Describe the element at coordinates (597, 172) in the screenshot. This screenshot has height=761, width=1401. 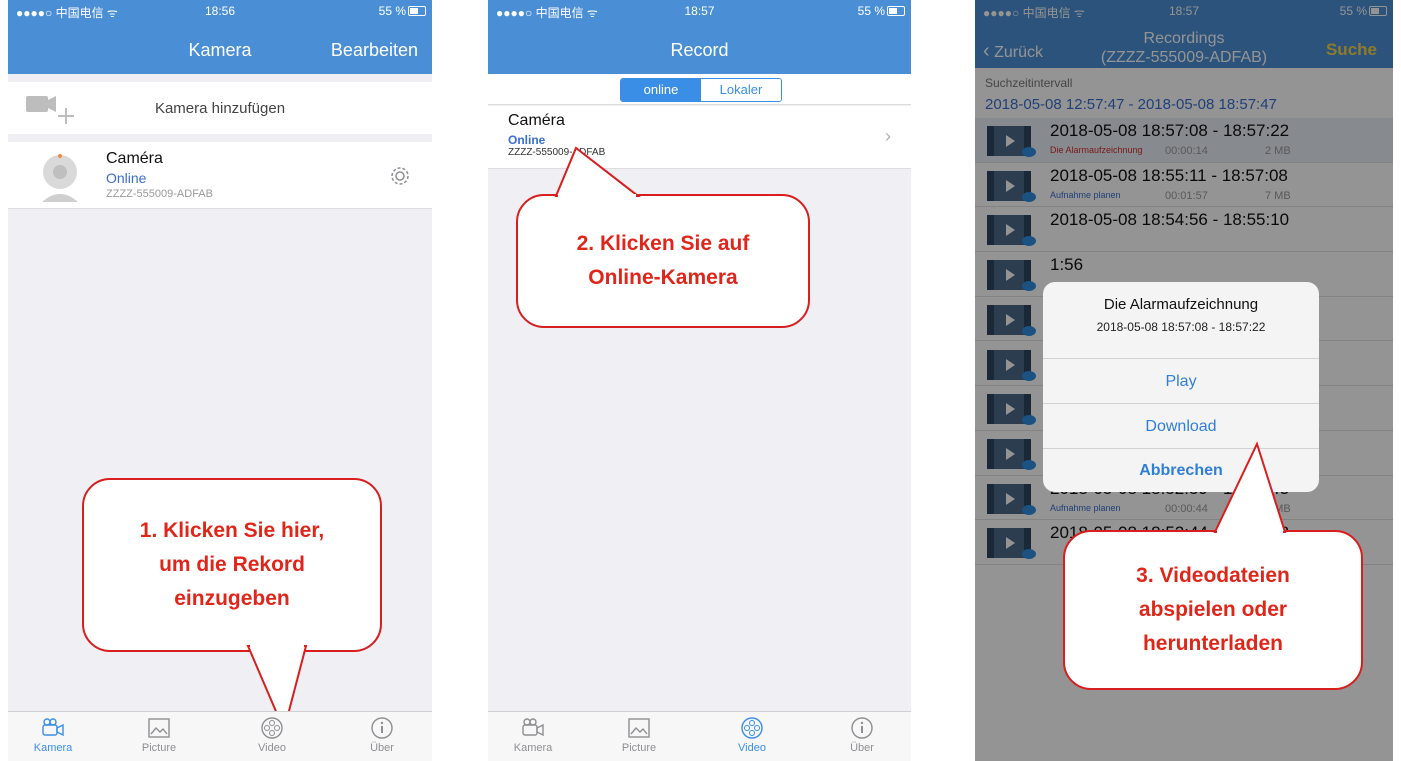
I see `callout-2-pointer` at that location.